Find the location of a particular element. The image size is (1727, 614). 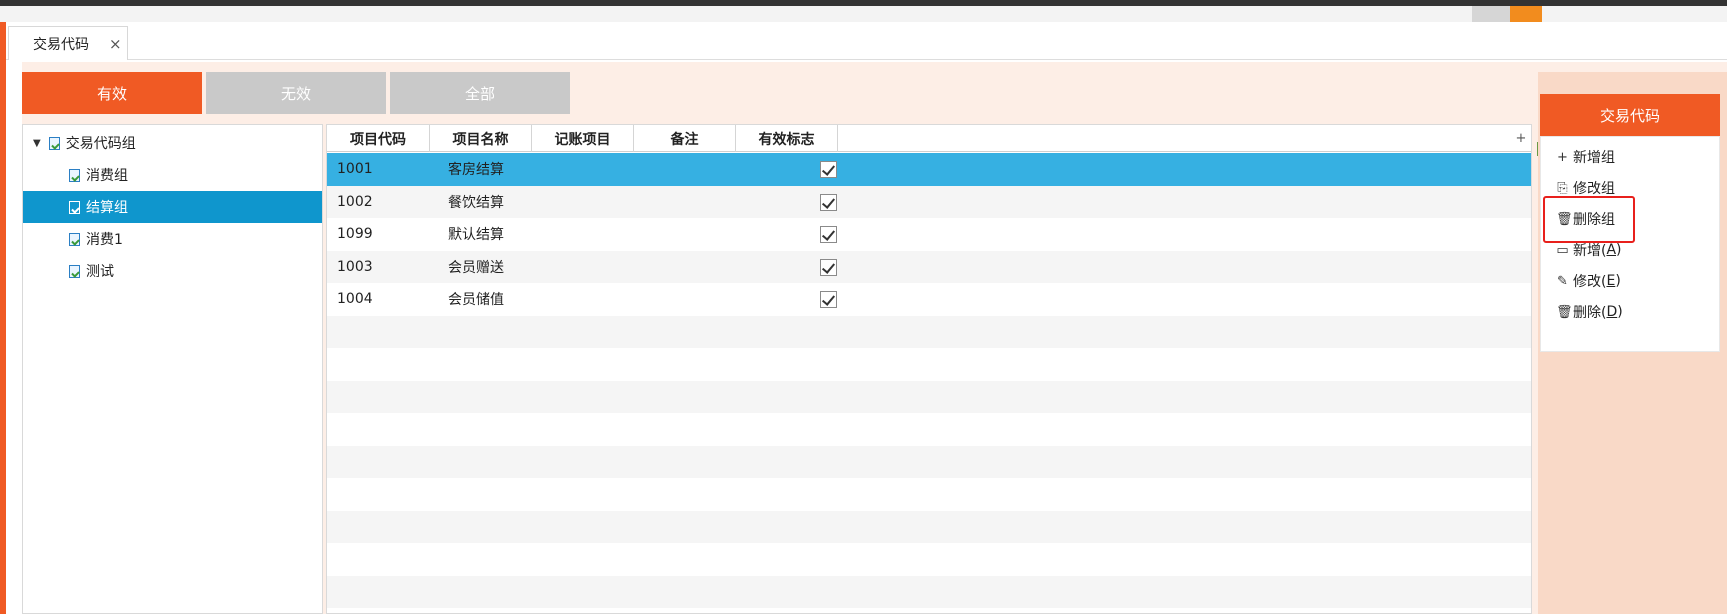

menu-label: 删除( is located at coordinates (1590, 313).